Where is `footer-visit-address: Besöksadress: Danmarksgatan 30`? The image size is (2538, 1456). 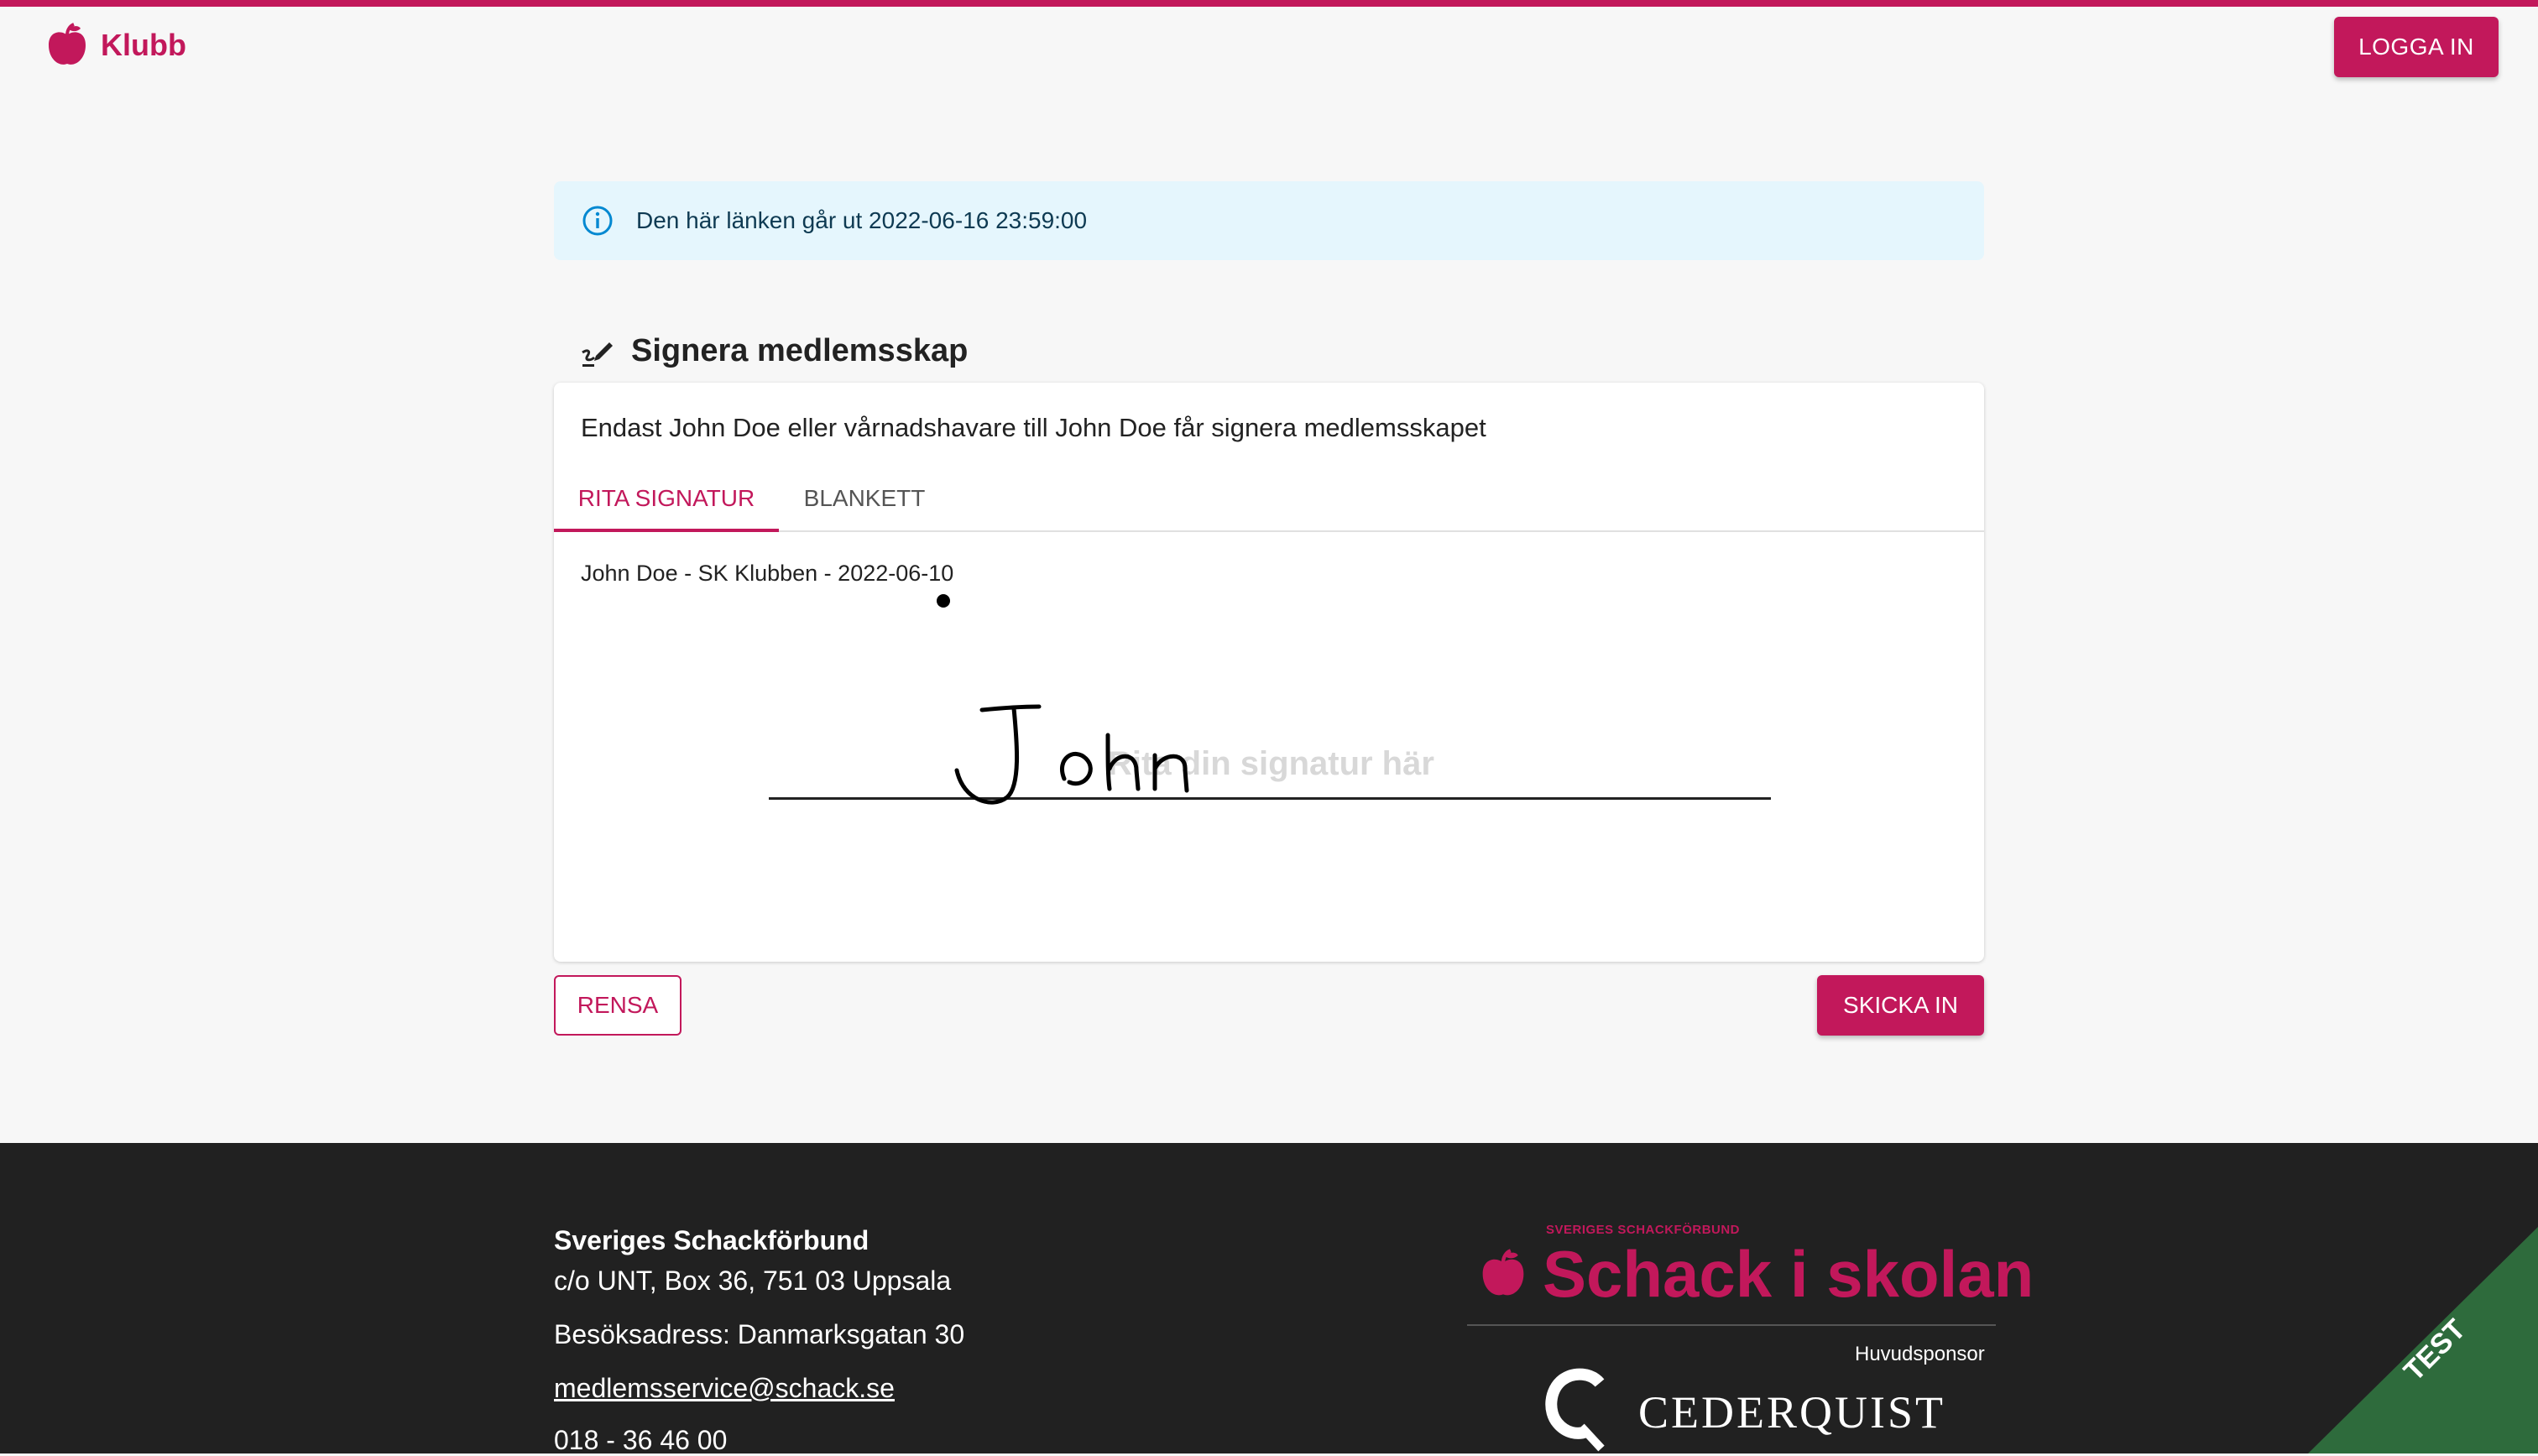 footer-visit-address: Besöksadress: Danmarksgatan 30 is located at coordinates (759, 1334).